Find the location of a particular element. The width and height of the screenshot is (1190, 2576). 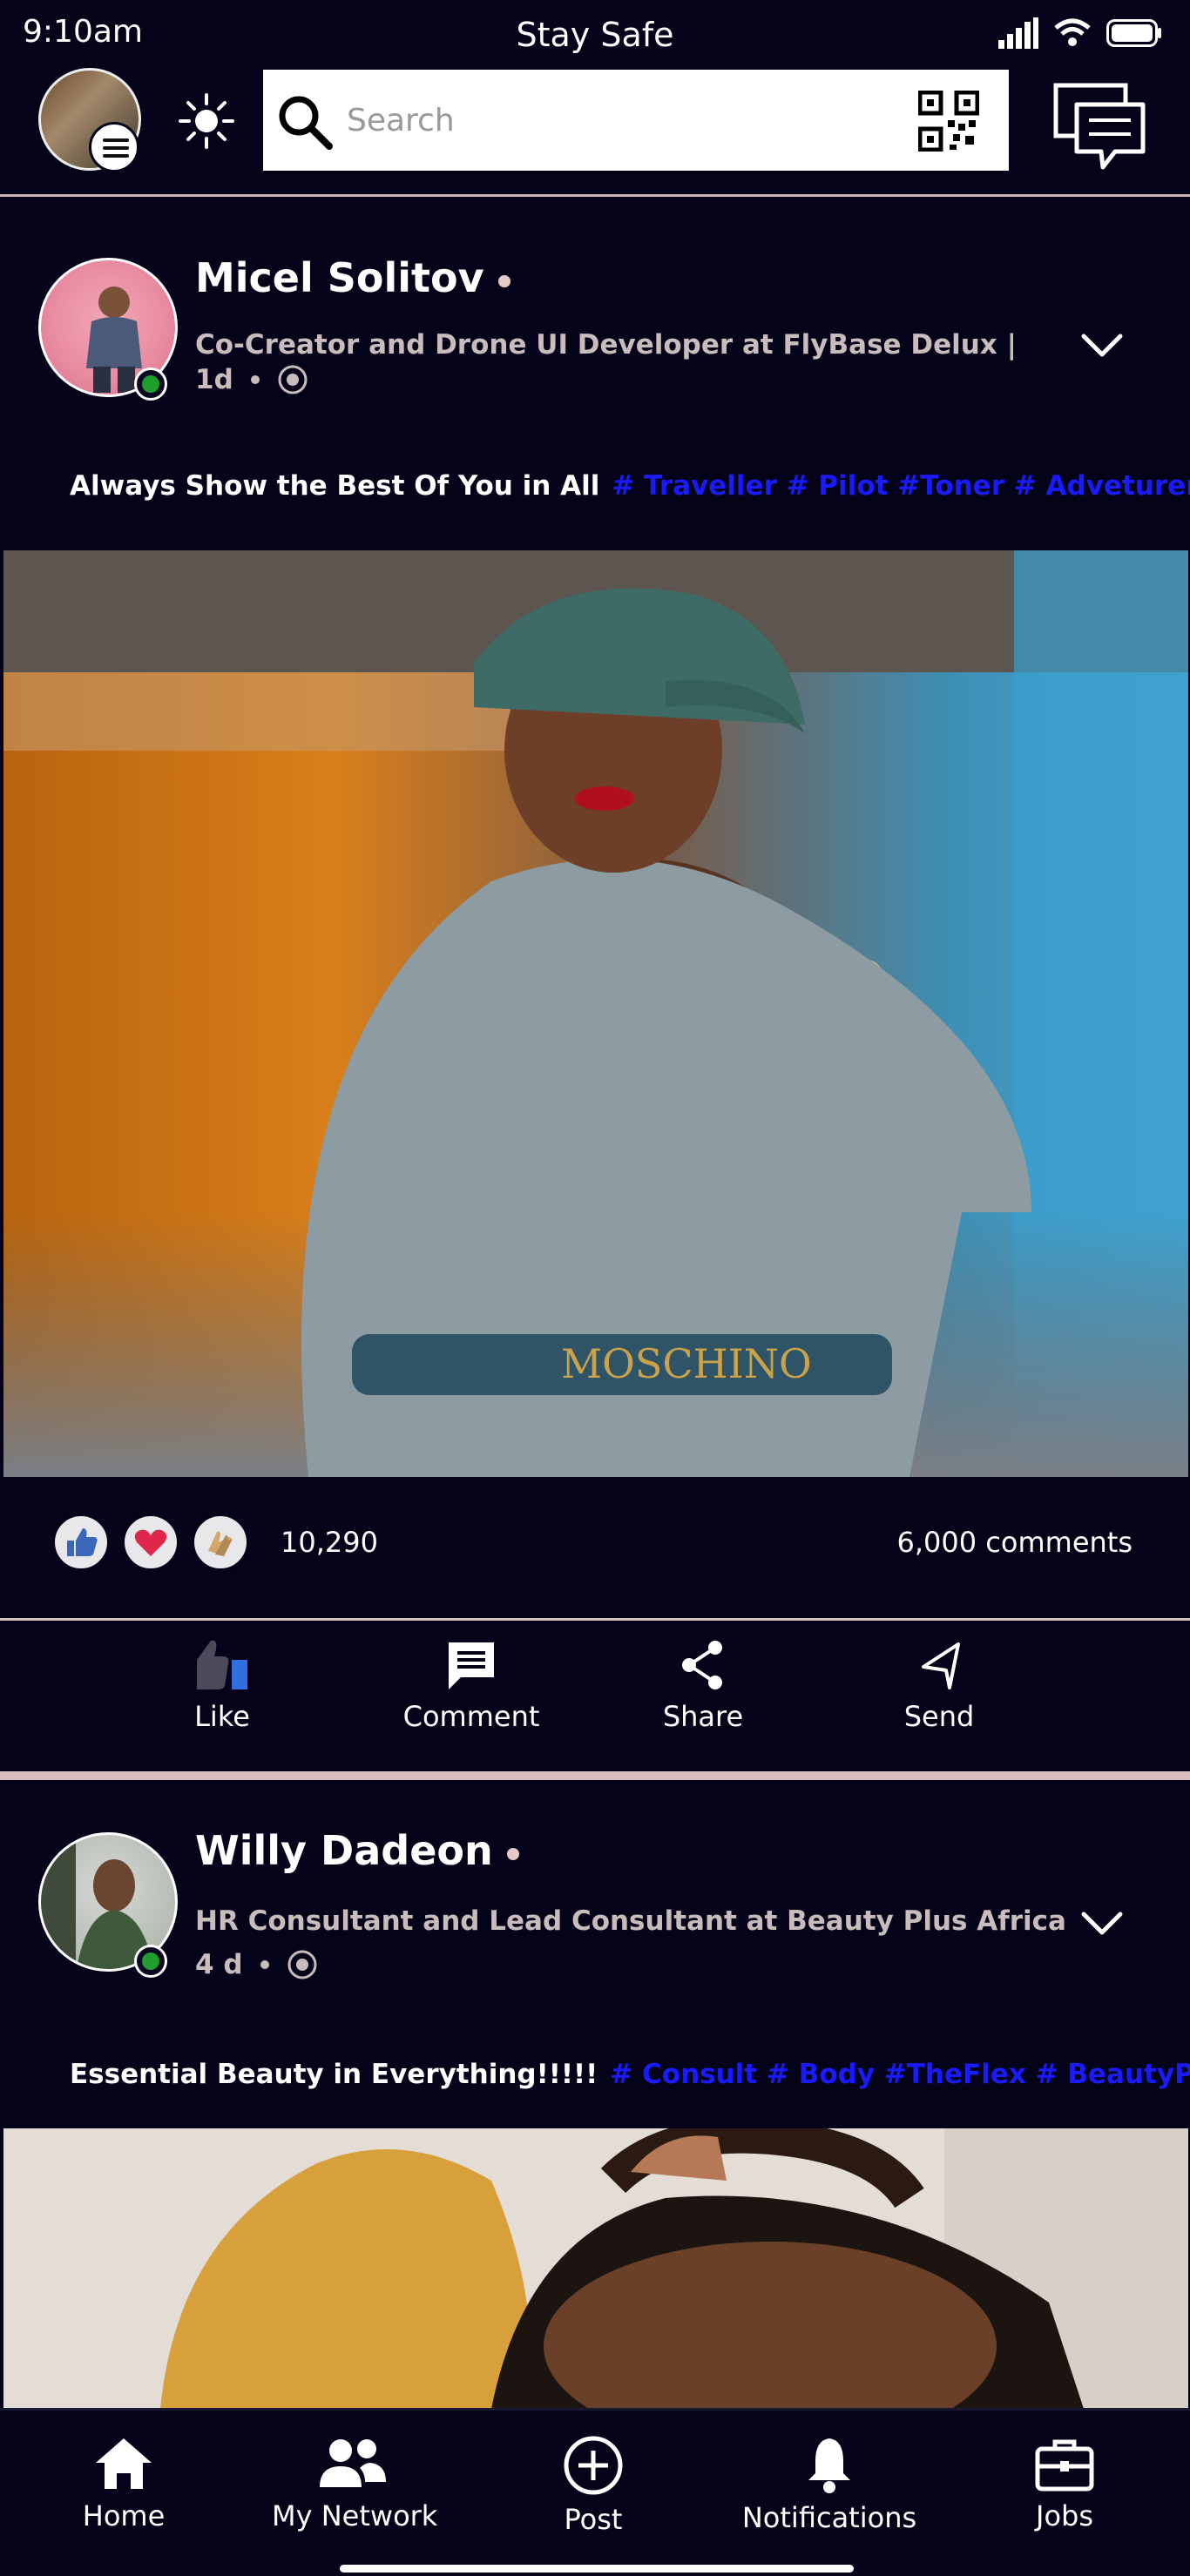

like-reaction-icon is located at coordinates (81, 1543).